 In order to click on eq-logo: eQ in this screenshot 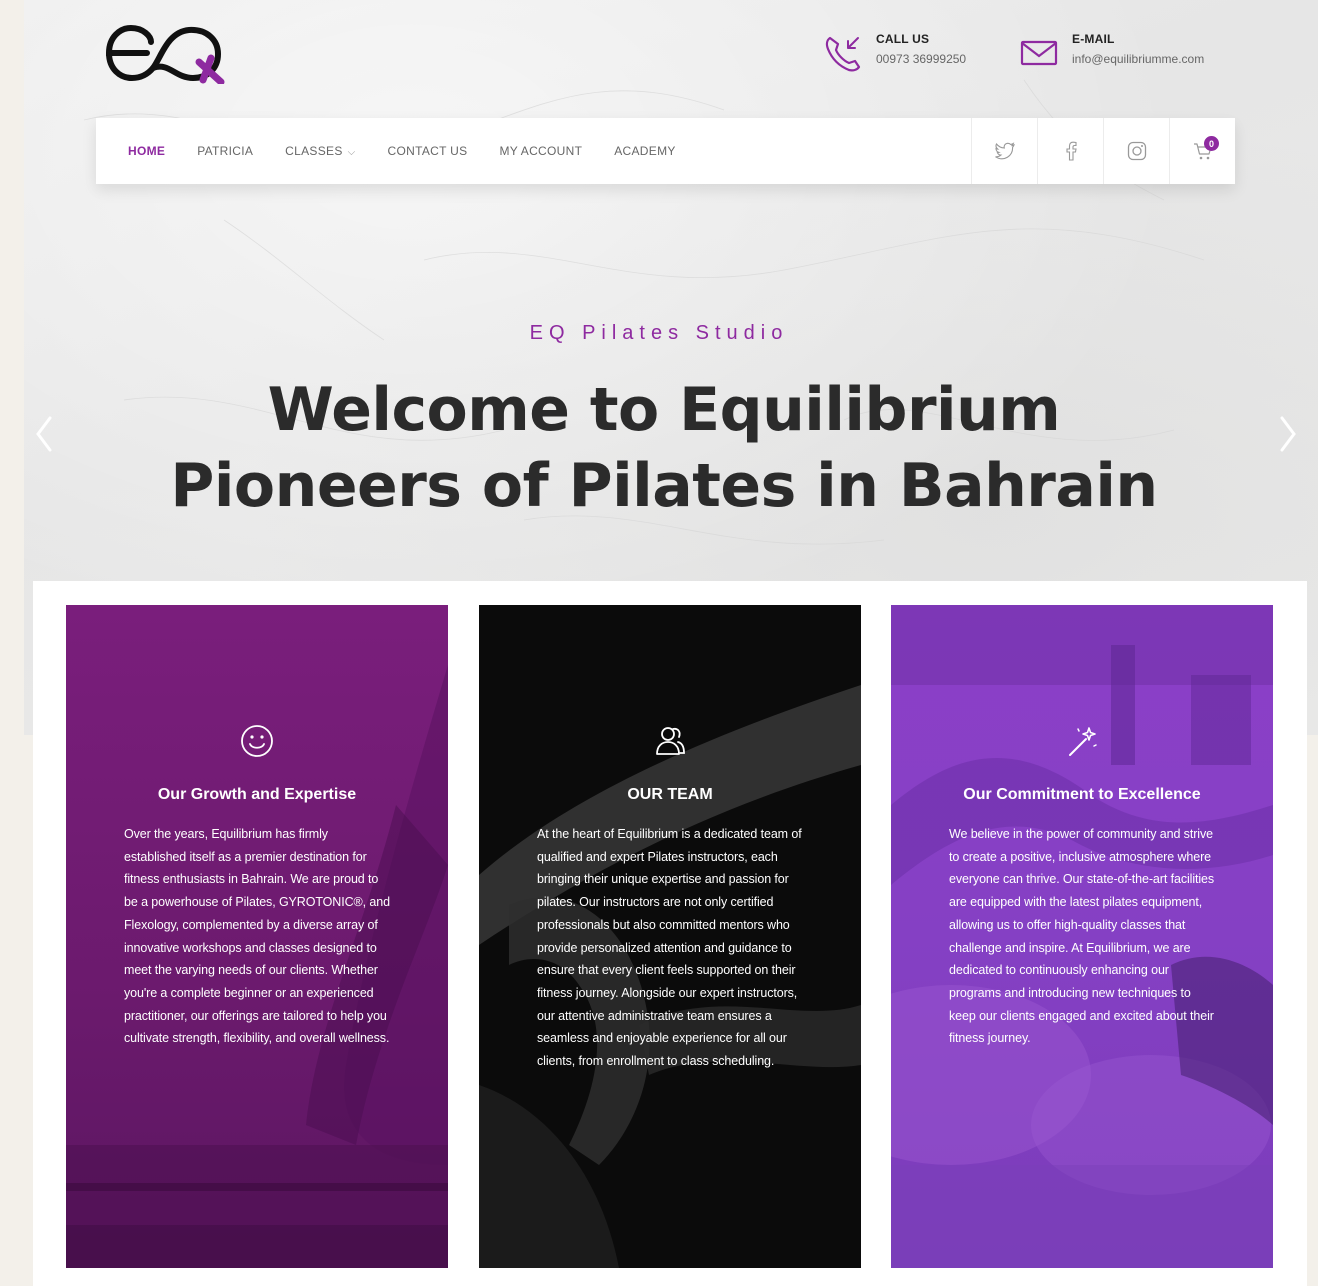, I will do `click(165, 53)`.